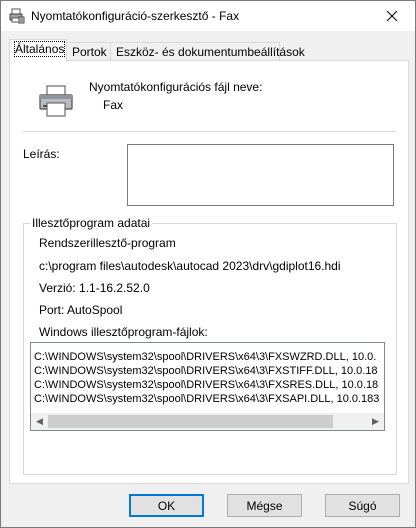 The height and width of the screenshot is (528, 416). Describe the element at coordinates (56, 101) in the screenshot. I see `printer-icon` at that location.